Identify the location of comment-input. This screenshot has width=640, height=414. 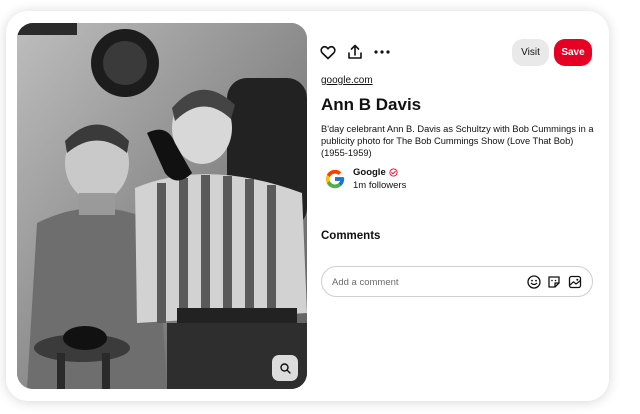
(427, 282).